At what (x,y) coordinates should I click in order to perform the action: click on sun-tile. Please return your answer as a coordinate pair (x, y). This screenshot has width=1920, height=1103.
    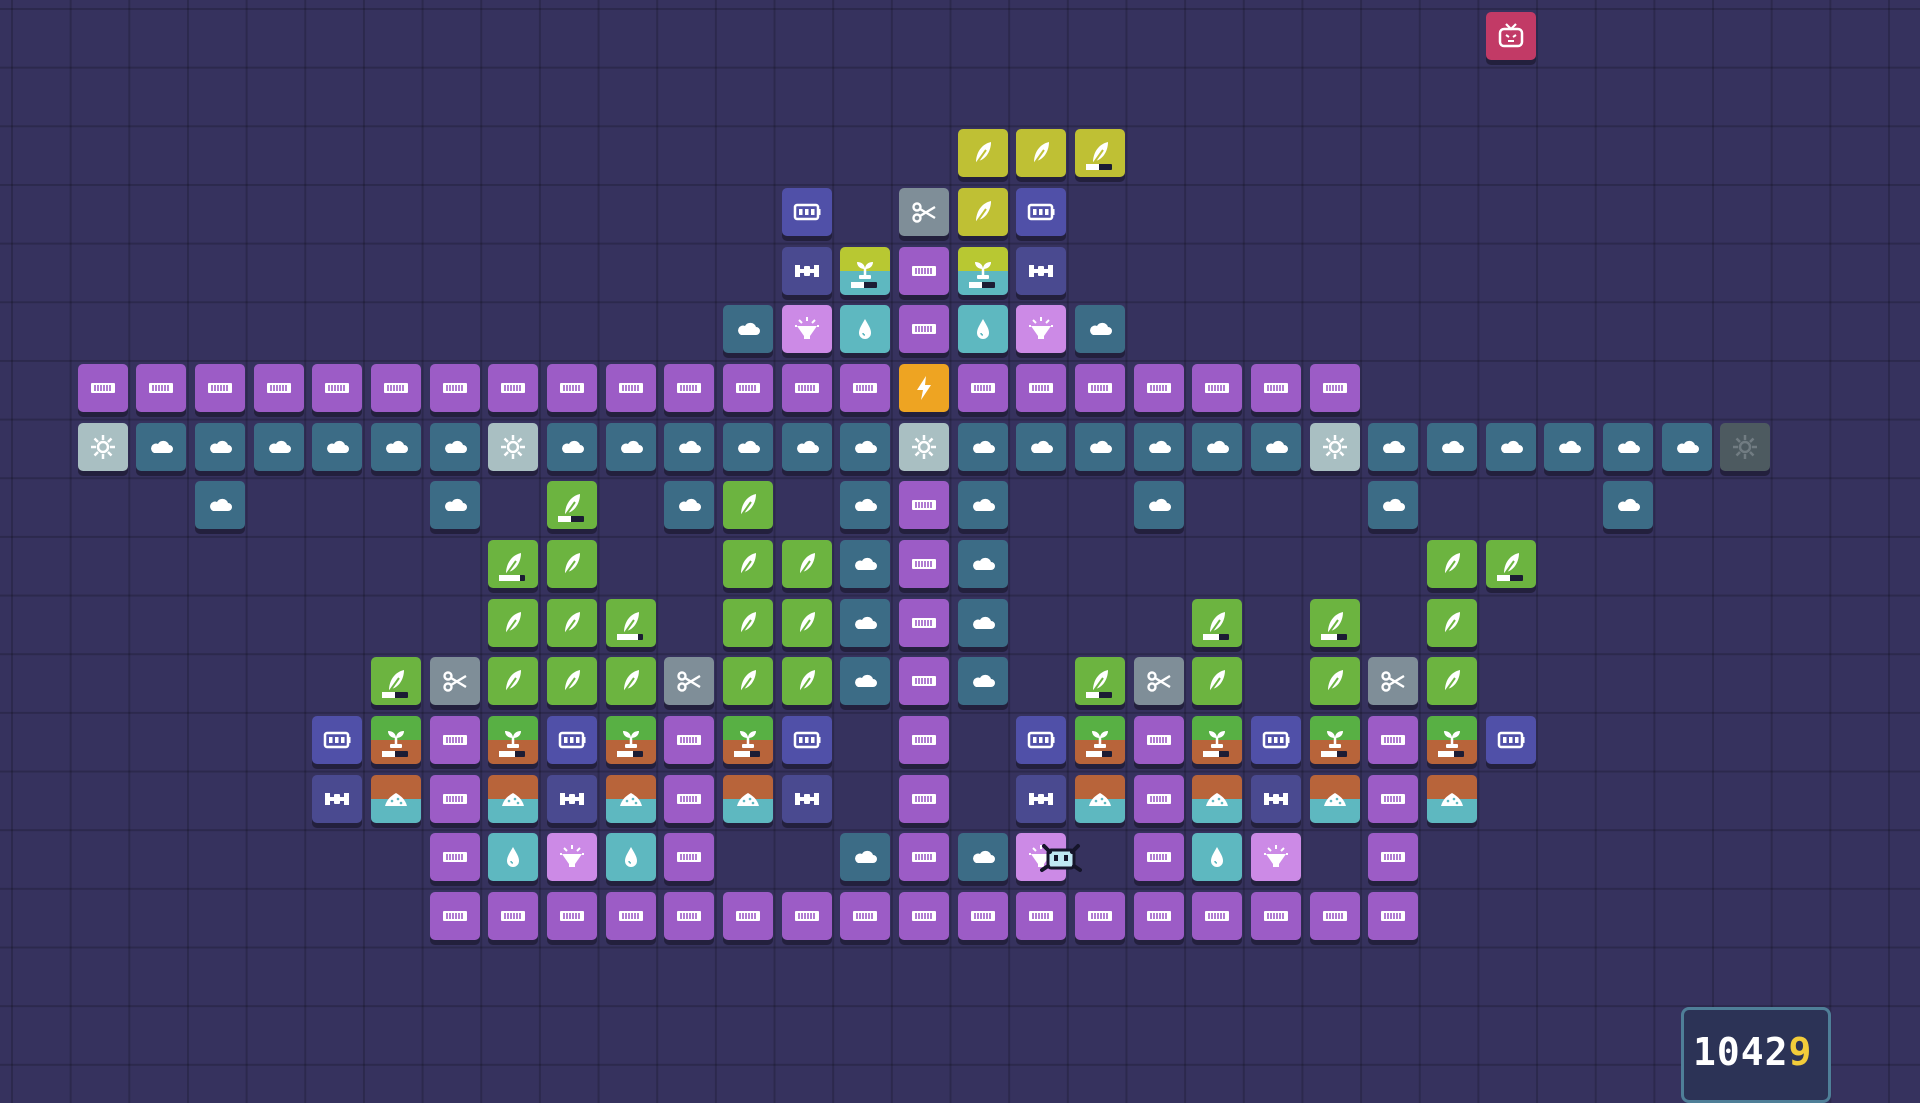
    Looking at the image, I should click on (1335, 447).